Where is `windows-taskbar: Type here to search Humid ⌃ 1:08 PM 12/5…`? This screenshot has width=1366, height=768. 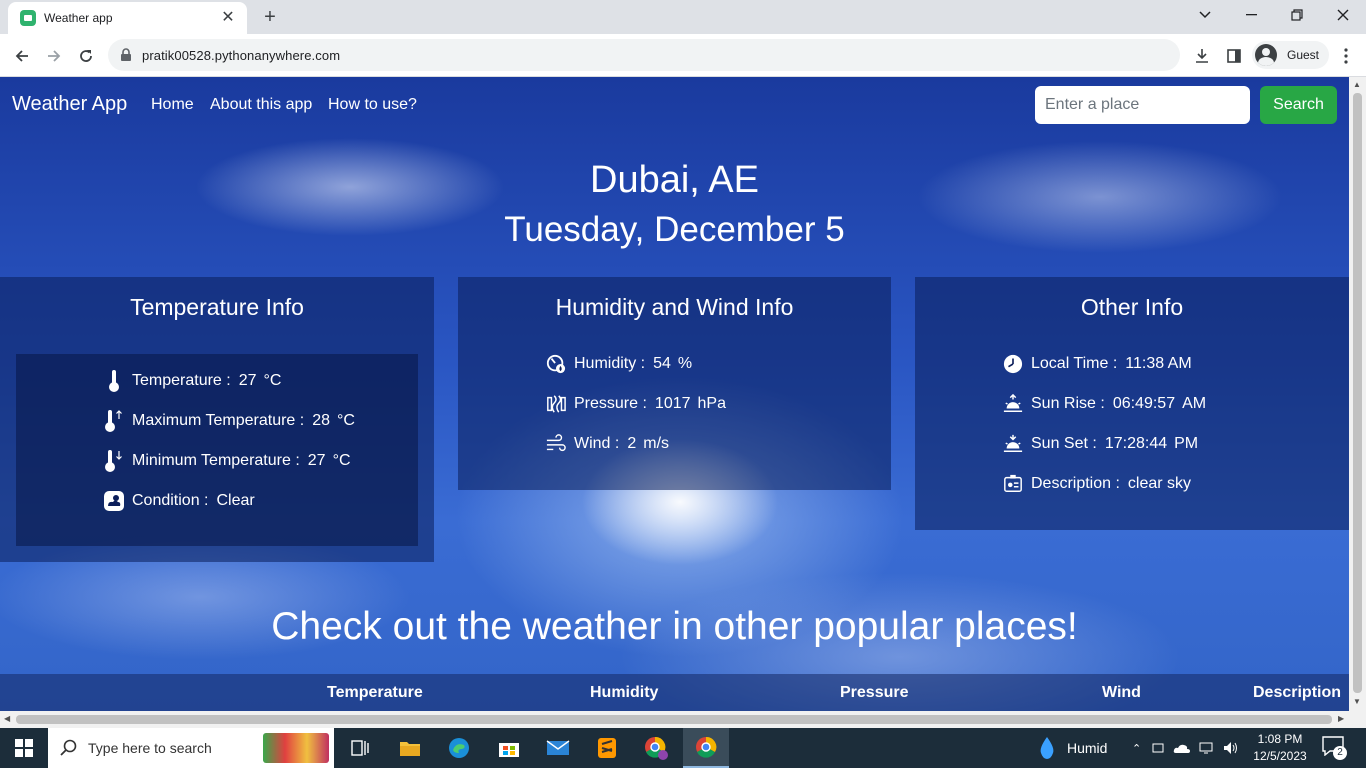
windows-taskbar: Type here to search Humid ⌃ 1:08 PM 12/5… is located at coordinates (683, 748).